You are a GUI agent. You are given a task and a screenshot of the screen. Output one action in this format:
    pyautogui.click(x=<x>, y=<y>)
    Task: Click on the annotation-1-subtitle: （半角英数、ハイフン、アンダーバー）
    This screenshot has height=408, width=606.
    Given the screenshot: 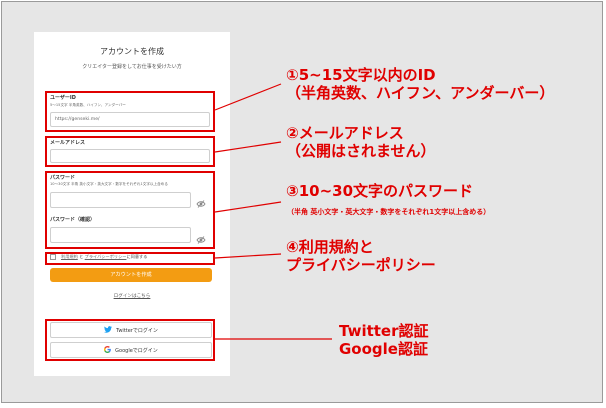 What is the action you would take?
    pyautogui.click(x=420, y=93)
    